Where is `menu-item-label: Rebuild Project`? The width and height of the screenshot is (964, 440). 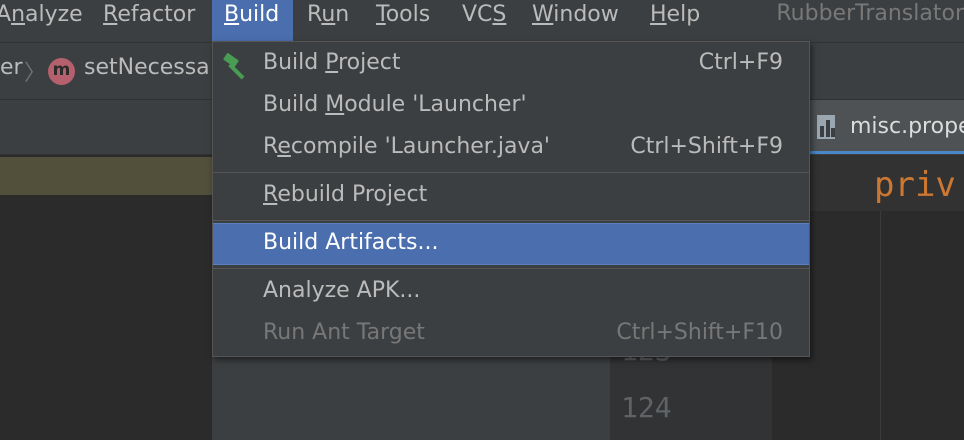 menu-item-label: Rebuild Project is located at coordinates (345, 194).